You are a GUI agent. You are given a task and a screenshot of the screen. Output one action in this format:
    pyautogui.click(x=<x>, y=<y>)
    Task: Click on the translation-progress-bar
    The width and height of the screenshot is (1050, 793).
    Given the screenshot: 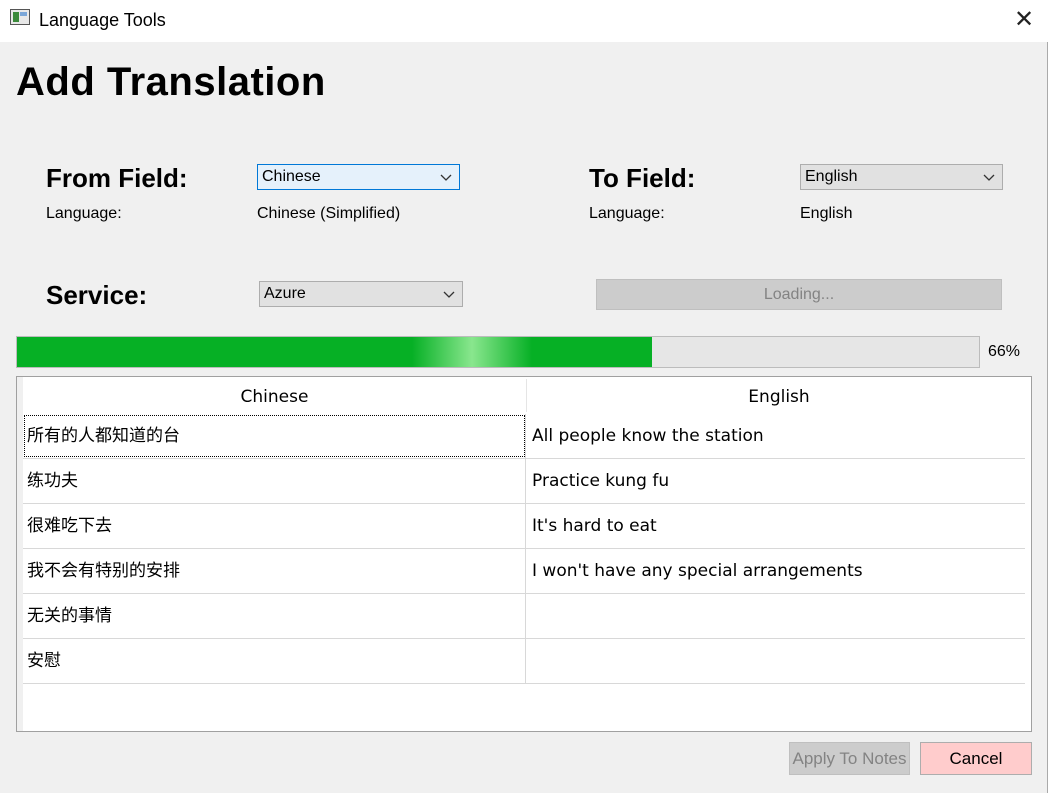 What is the action you would take?
    pyautogui.click(x=498, y=352)
    